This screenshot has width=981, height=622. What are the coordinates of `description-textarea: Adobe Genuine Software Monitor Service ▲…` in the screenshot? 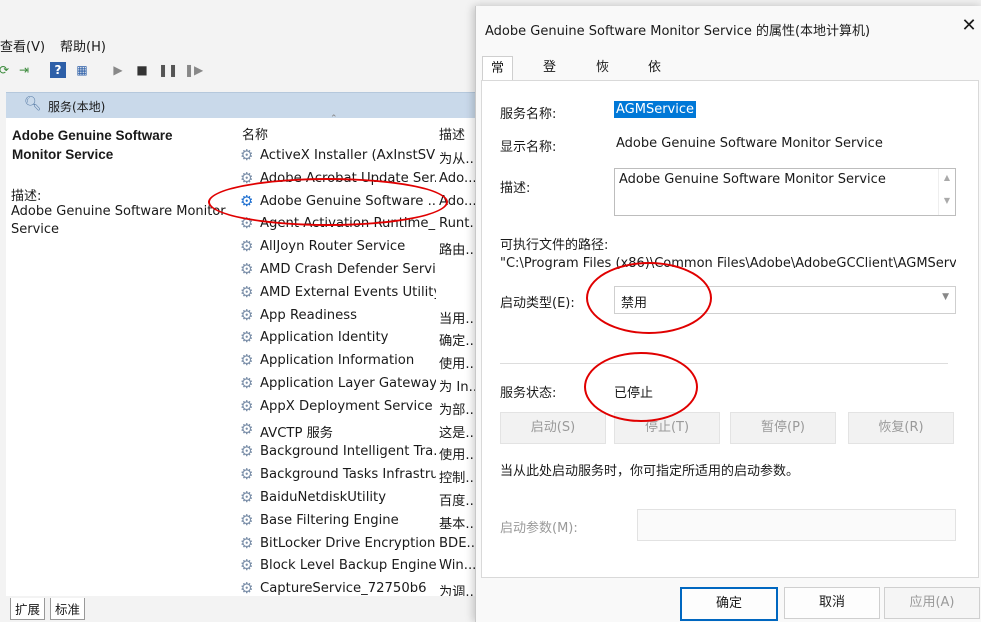 It's located at (785, 192).